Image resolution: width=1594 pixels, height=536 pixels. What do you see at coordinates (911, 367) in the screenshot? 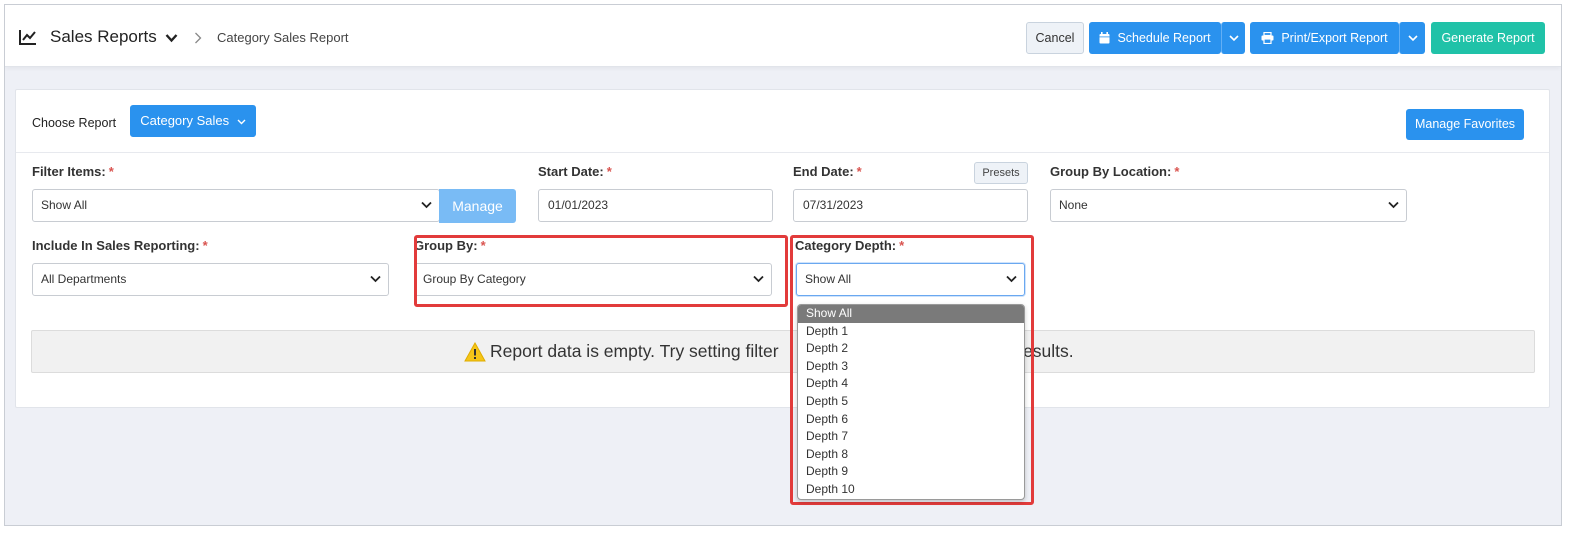
I see `option-depth-3: Depth 3` at bounding box center [911, 367].